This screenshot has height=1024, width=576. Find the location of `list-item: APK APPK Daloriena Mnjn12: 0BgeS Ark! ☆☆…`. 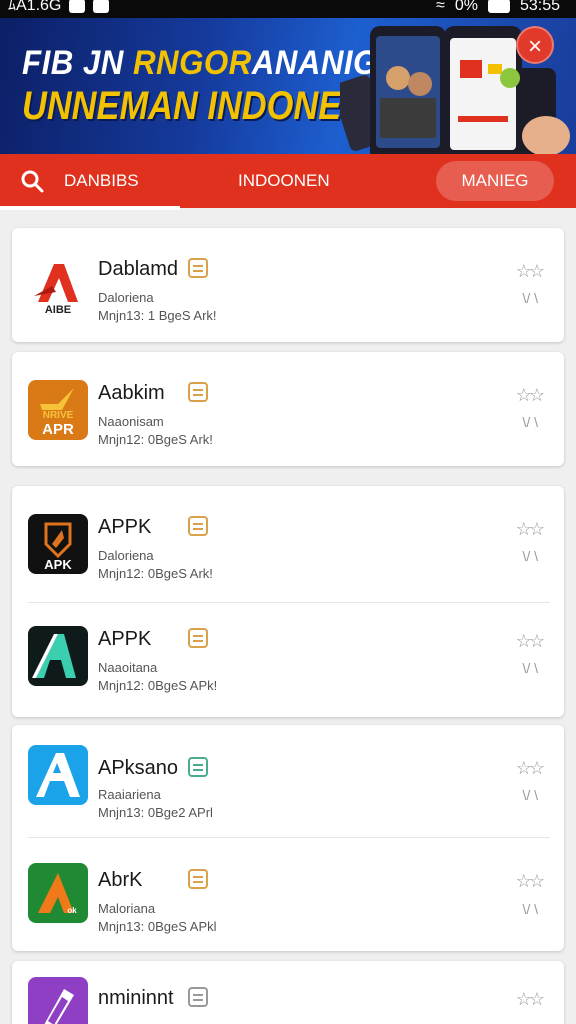

list-item: APK APPK Daloriena Mnjn12: 0BgeS Ark! ☆☆… is located at coordinates (288, 543).